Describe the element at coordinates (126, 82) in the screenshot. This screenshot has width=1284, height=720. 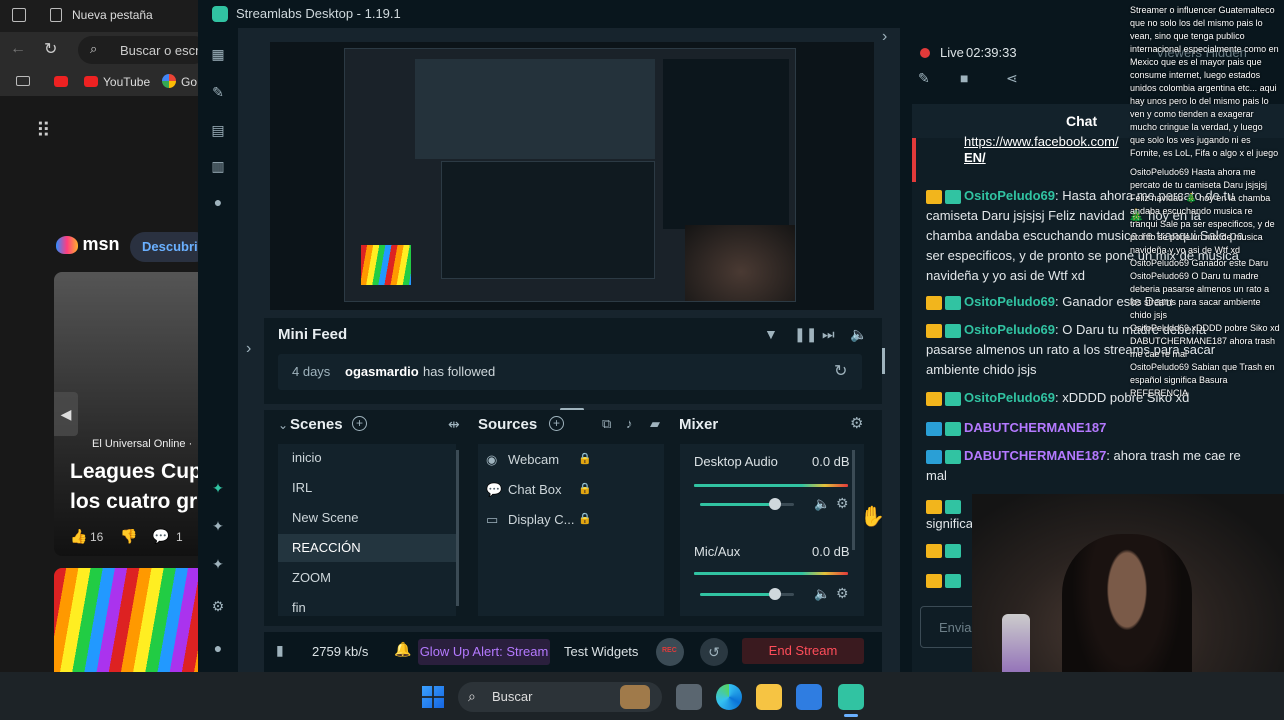
I see `bookmark-youtube: YouTube` at that location.